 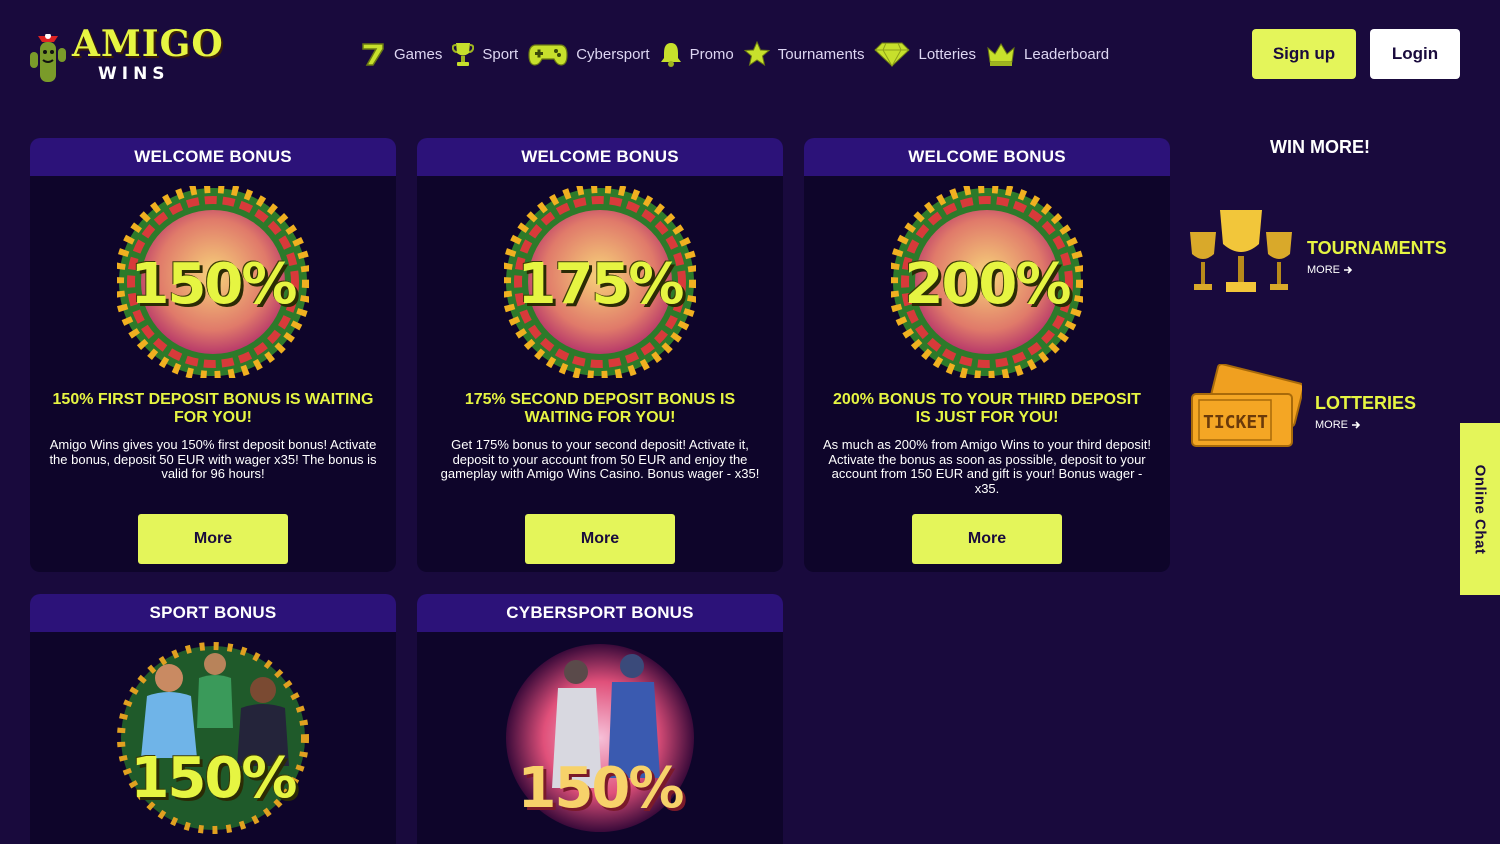 I want to click on cactus-mascot-icon, so click(x=48, y=58).